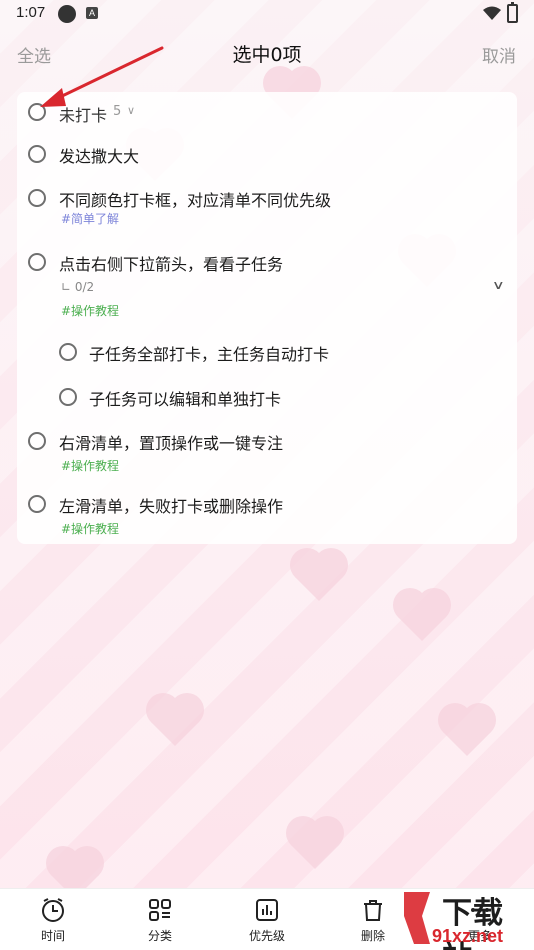 The image size is (534, 950). I want to click on status-time: 1:07, so click(31, 12).